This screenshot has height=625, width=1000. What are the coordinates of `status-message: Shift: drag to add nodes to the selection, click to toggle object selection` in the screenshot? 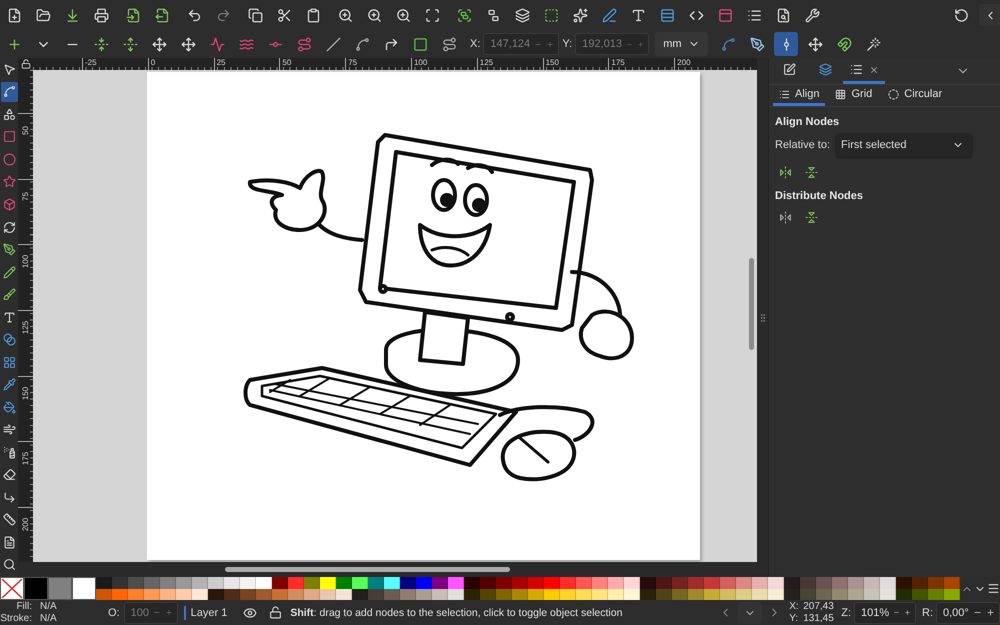 It's located at (457, 612).